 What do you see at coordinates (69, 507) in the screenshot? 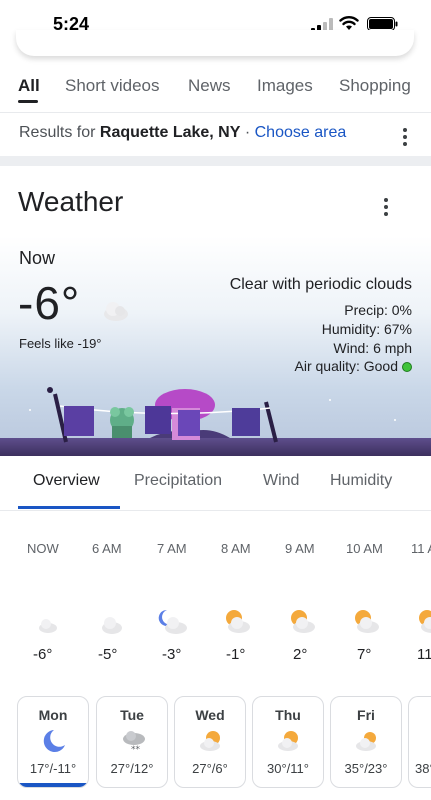
I see `active-sub-tab-indicator` at bounding box center [69, 507].